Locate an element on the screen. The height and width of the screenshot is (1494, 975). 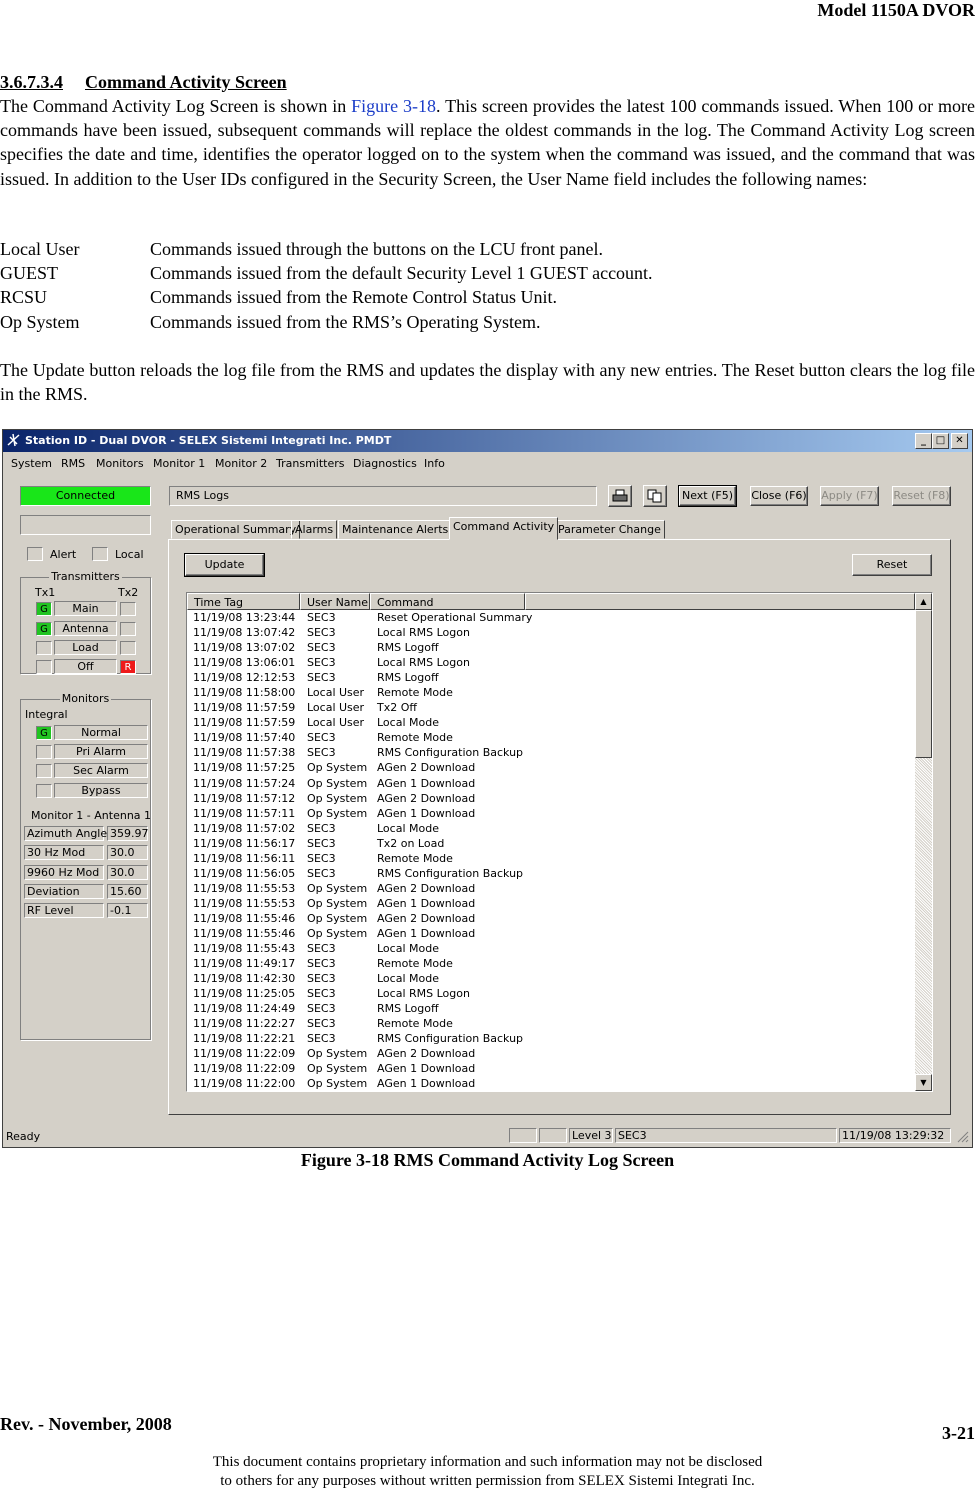
column-header-command: Command is located at coordinates (447, 601).